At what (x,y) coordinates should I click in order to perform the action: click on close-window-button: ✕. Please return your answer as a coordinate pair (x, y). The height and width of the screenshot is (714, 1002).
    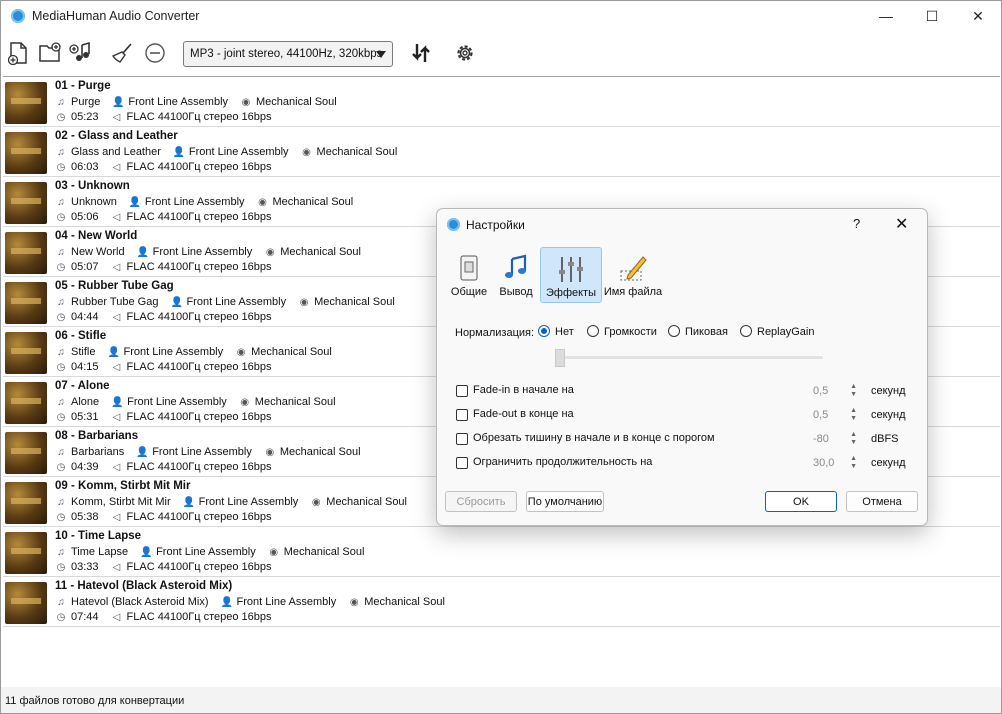
    Looking at the image, I should click on (978, 16).